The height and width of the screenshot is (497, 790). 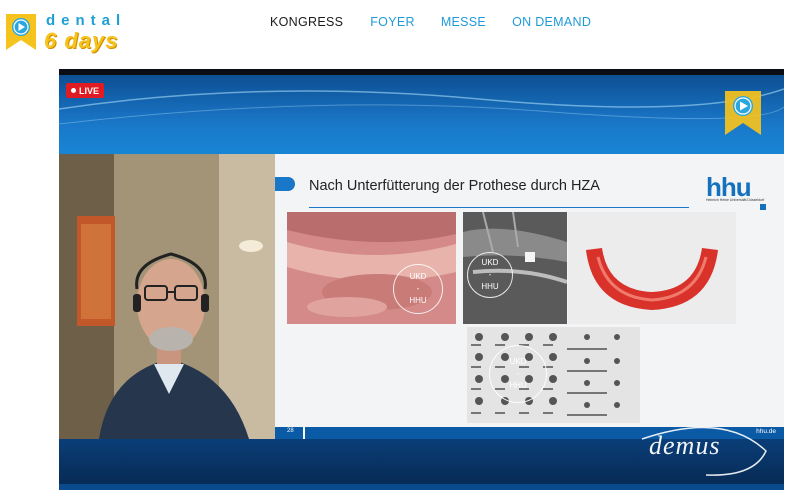 What do you see at coordinates (371, 268) in the screenshot?
I see `clinical-photo-gums: UKD - HHU` at bounding box center [371, 268].